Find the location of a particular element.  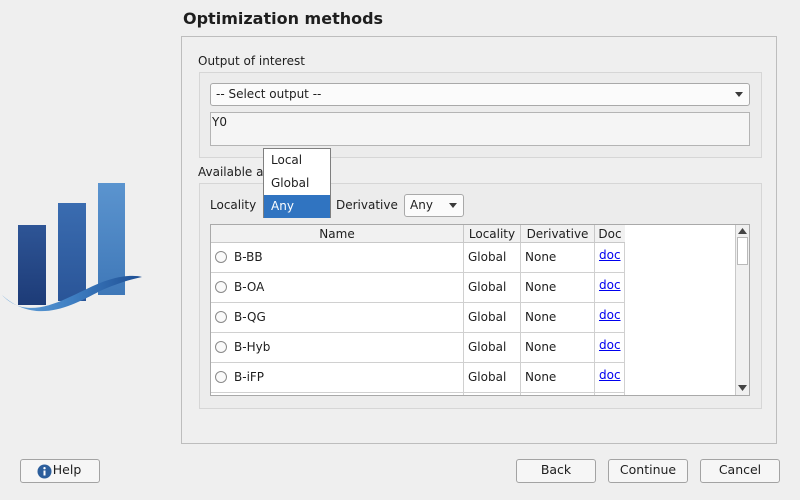

algorithms-section-label: Available a is located at coordinates (231, 172).